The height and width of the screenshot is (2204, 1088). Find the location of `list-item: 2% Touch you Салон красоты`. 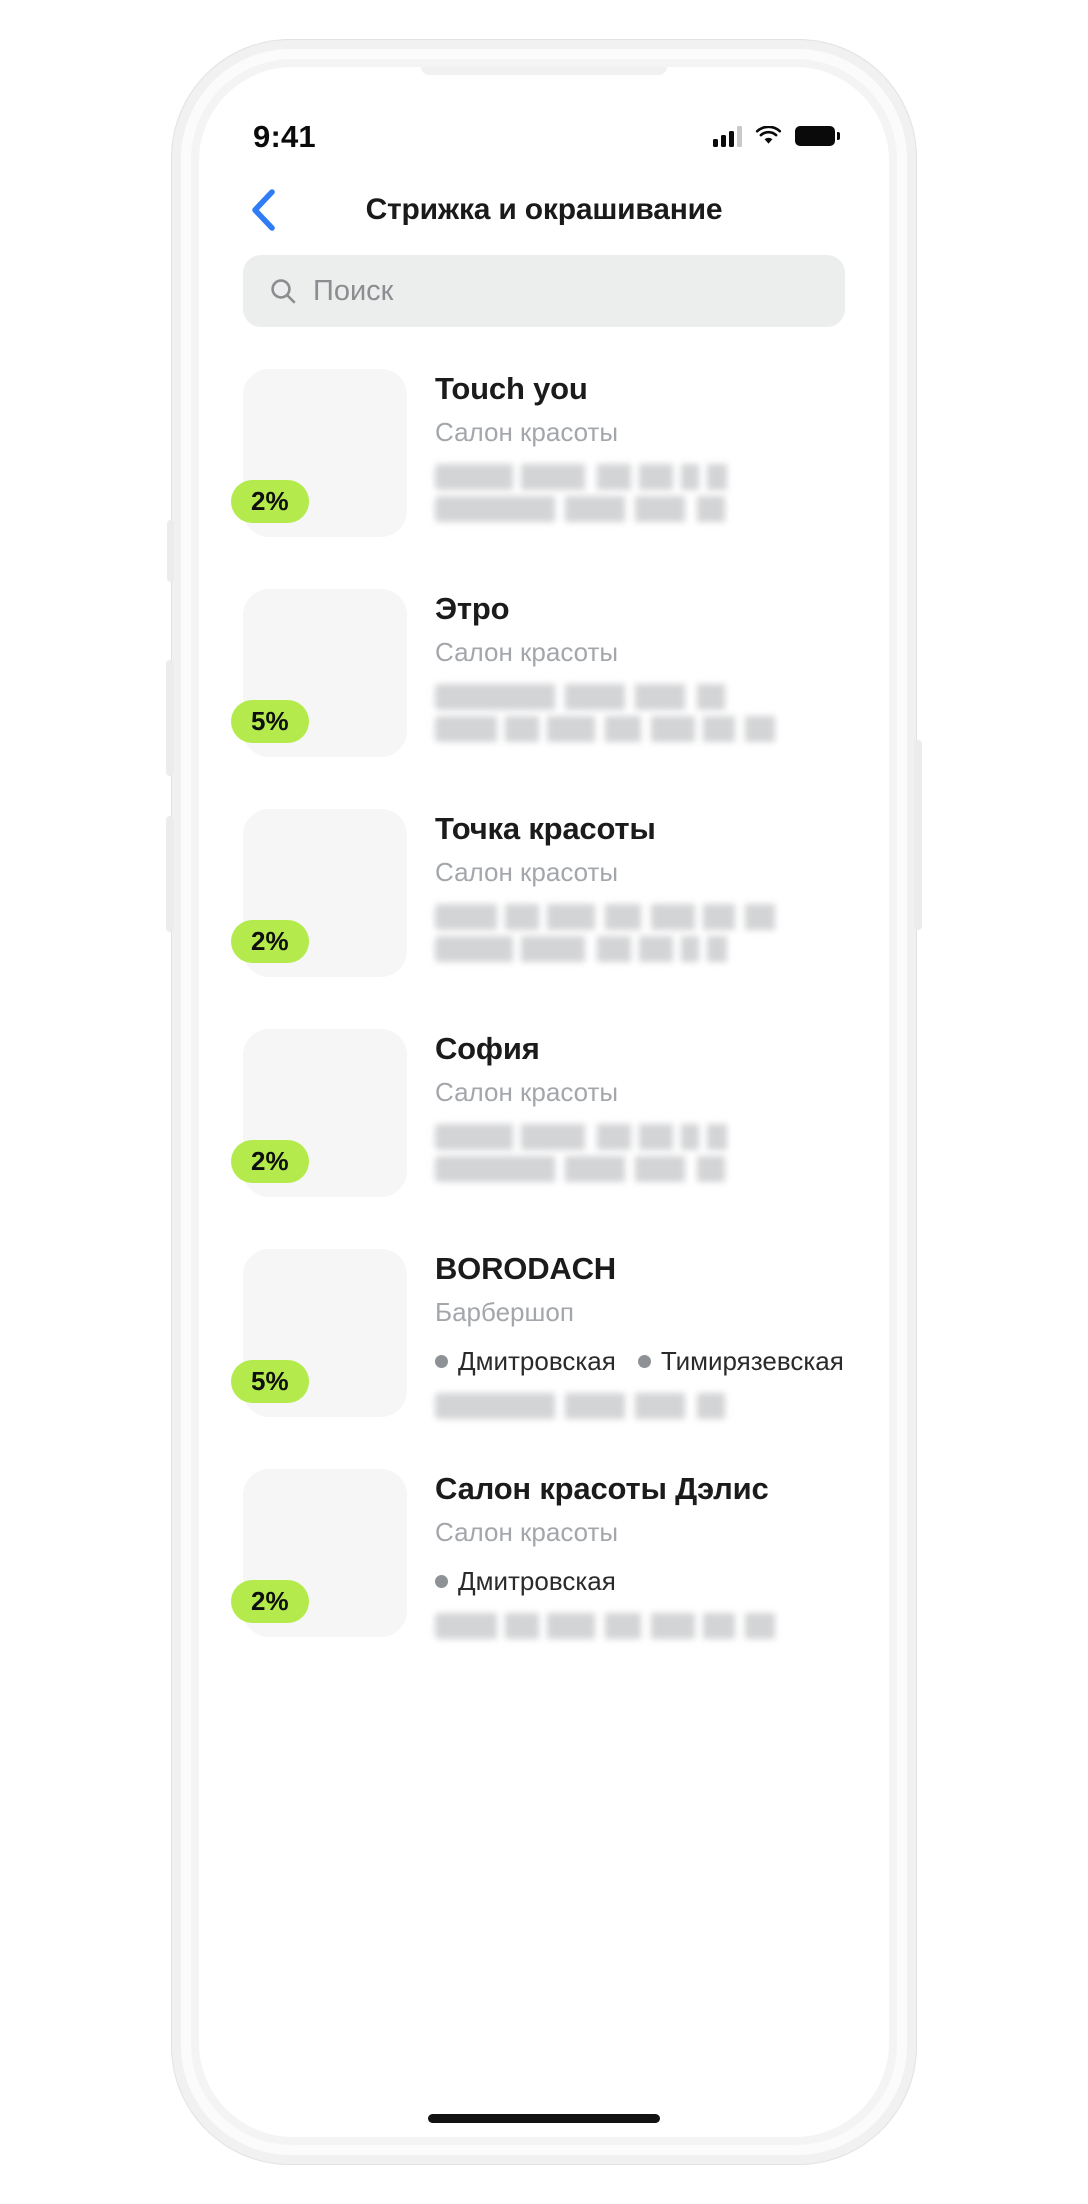

list-item: 2% Touch you Салон красоты is located at coordinates (538, 449).